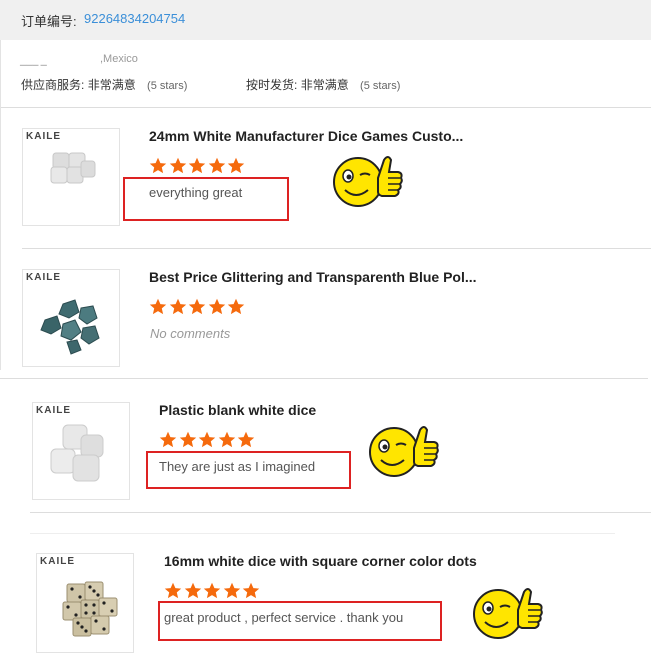 Image resolution: width=651 pixels, height=666 pixels. I want to click on supplier-service-label: 供应商服务:, so click(53, 85).